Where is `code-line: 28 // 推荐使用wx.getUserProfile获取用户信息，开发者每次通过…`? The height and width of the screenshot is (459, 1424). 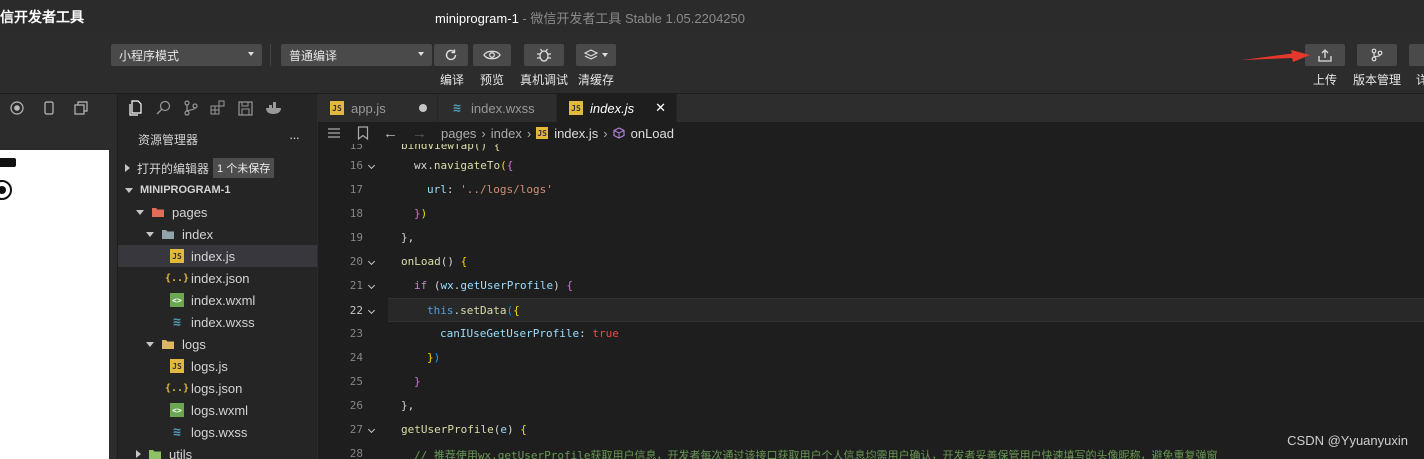
code-line: 28 // 推荐使用wx.getUserProfile获取用户信息，开发者每次通过… is located at coordinates (871, 450).